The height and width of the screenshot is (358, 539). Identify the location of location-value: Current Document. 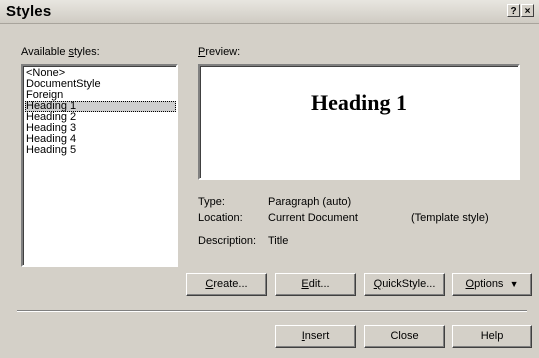
(313, 218).